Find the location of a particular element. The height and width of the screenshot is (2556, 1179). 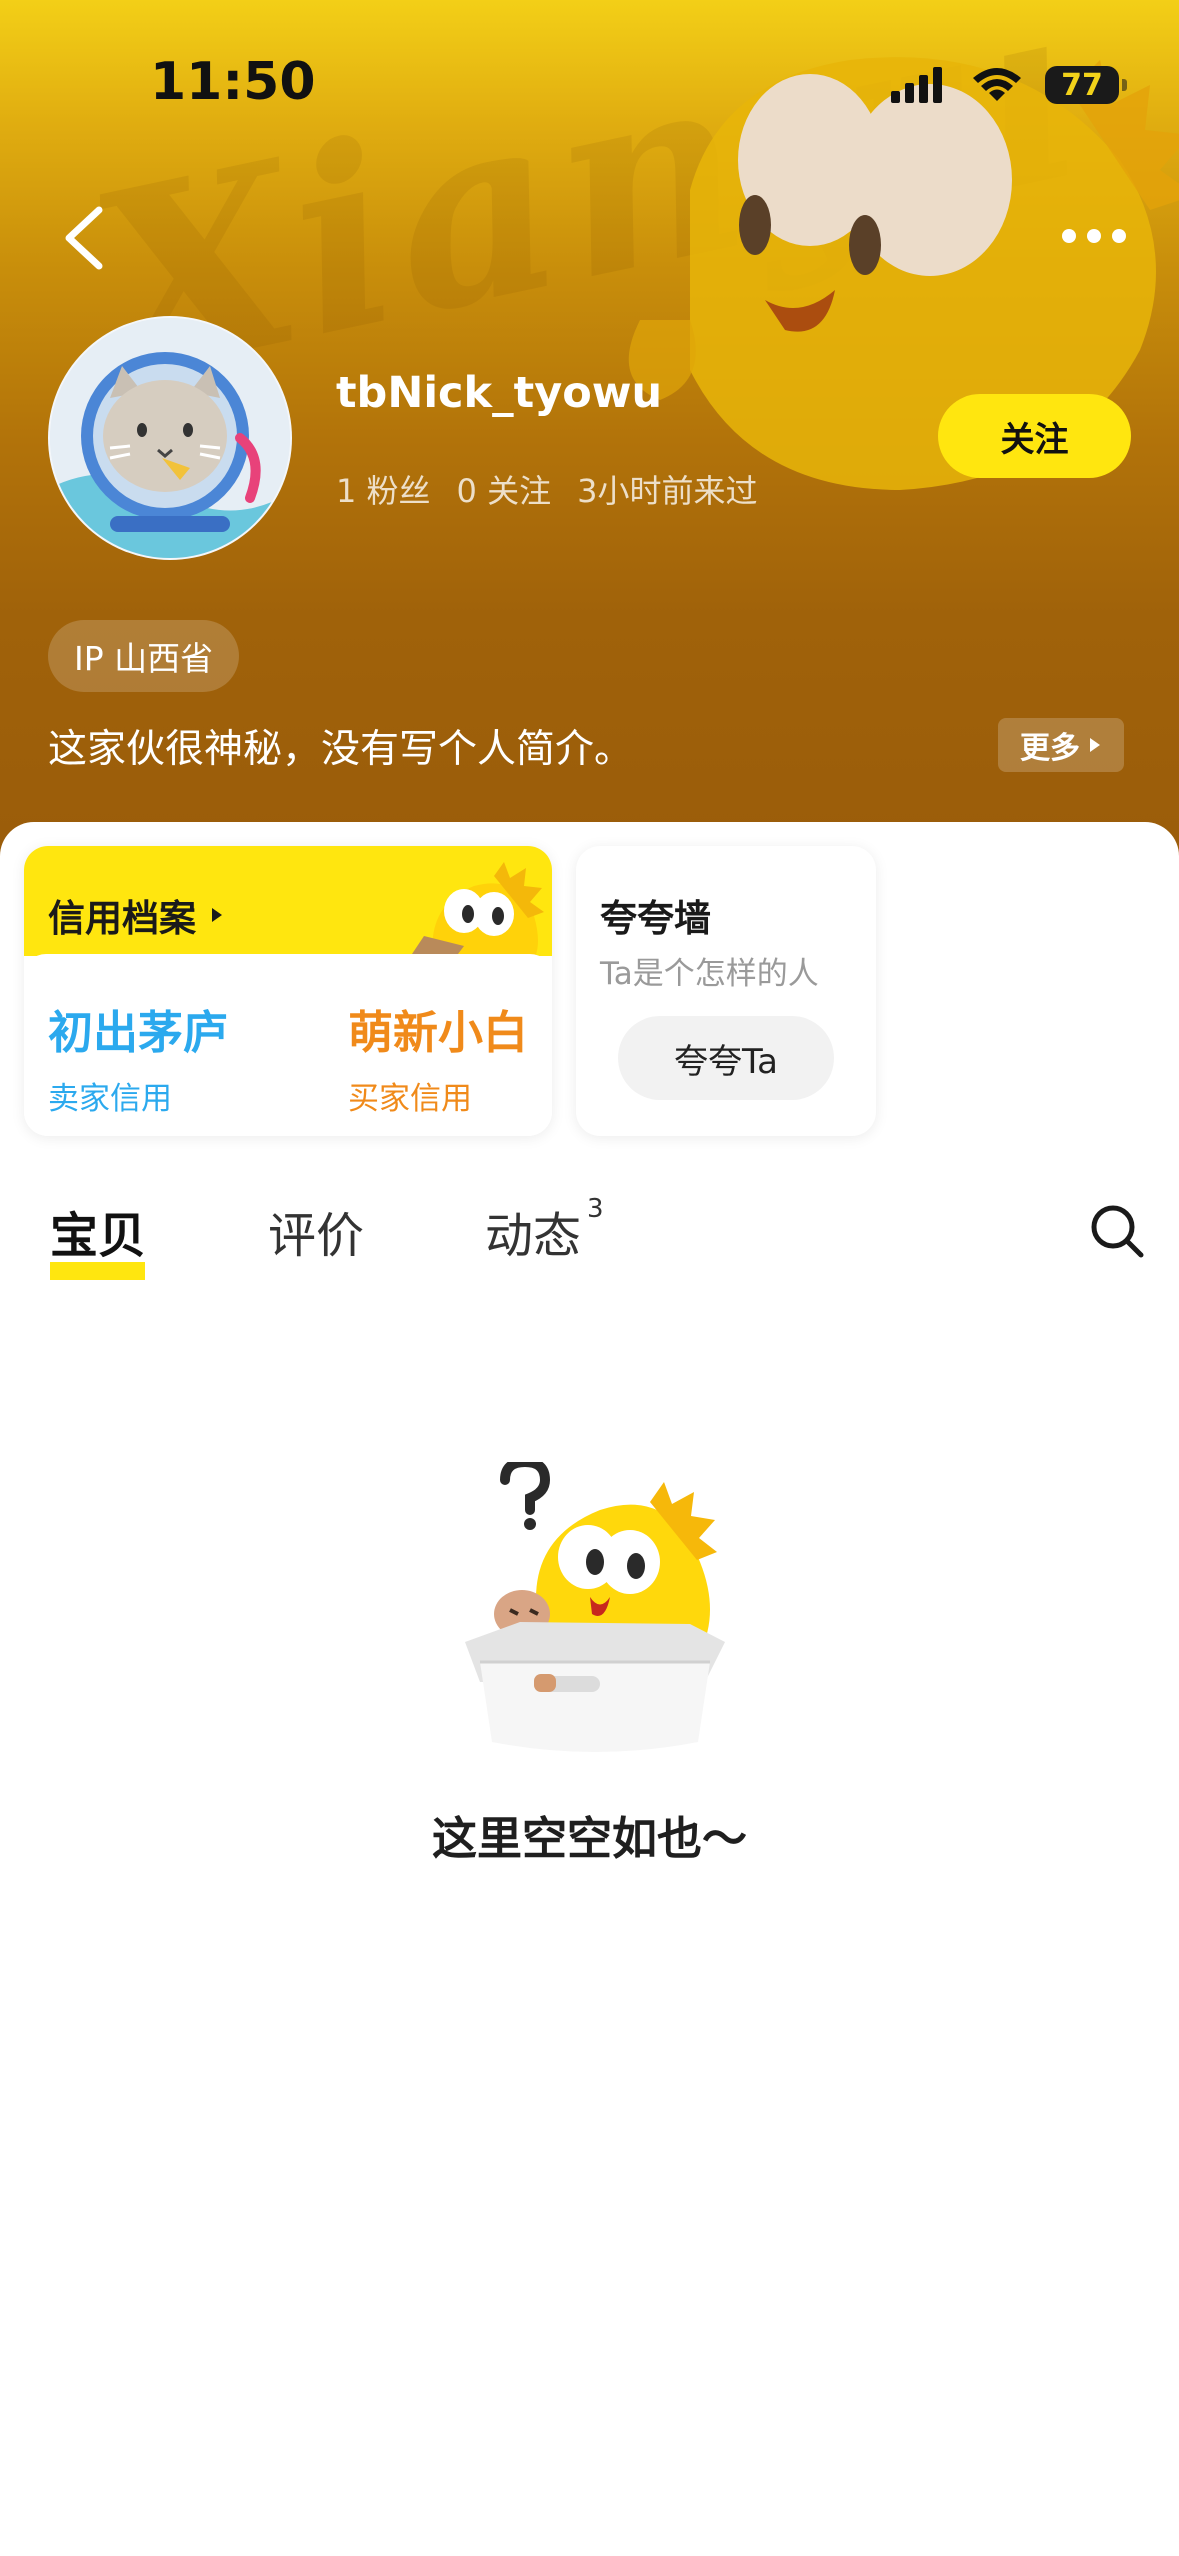

mascot-sticker is located at coordinates (474, 914).